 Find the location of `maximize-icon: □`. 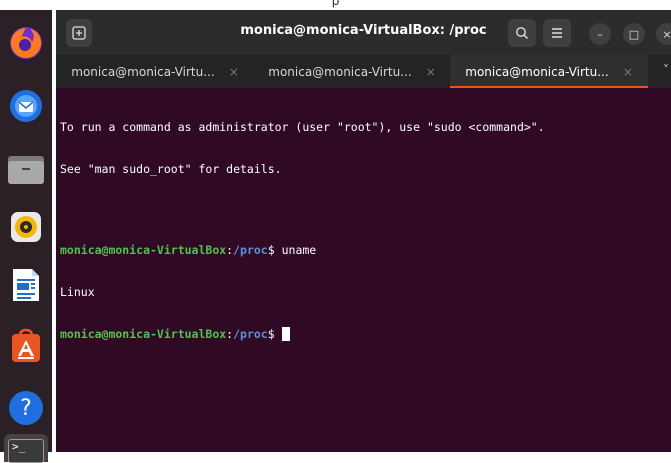

maximize-icon: □ is located at coordinates (634, 34).